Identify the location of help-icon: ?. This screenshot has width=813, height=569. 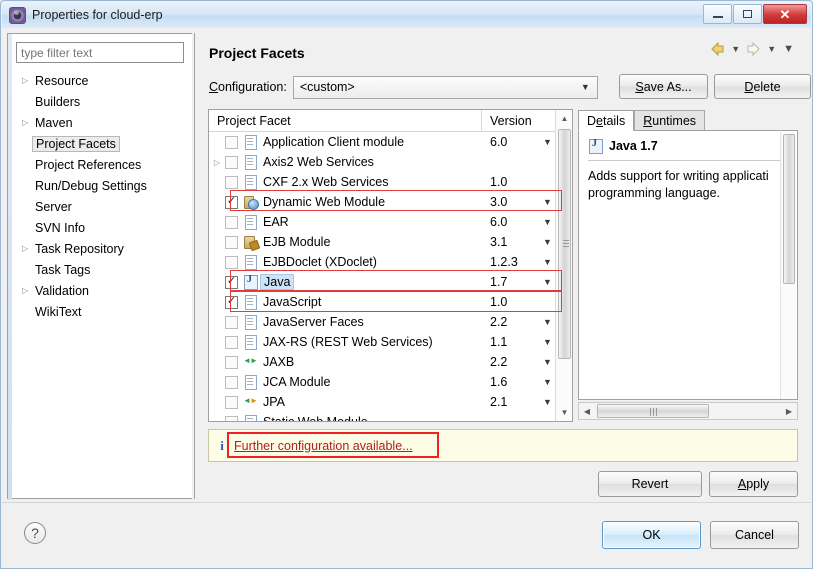
(35, 533).